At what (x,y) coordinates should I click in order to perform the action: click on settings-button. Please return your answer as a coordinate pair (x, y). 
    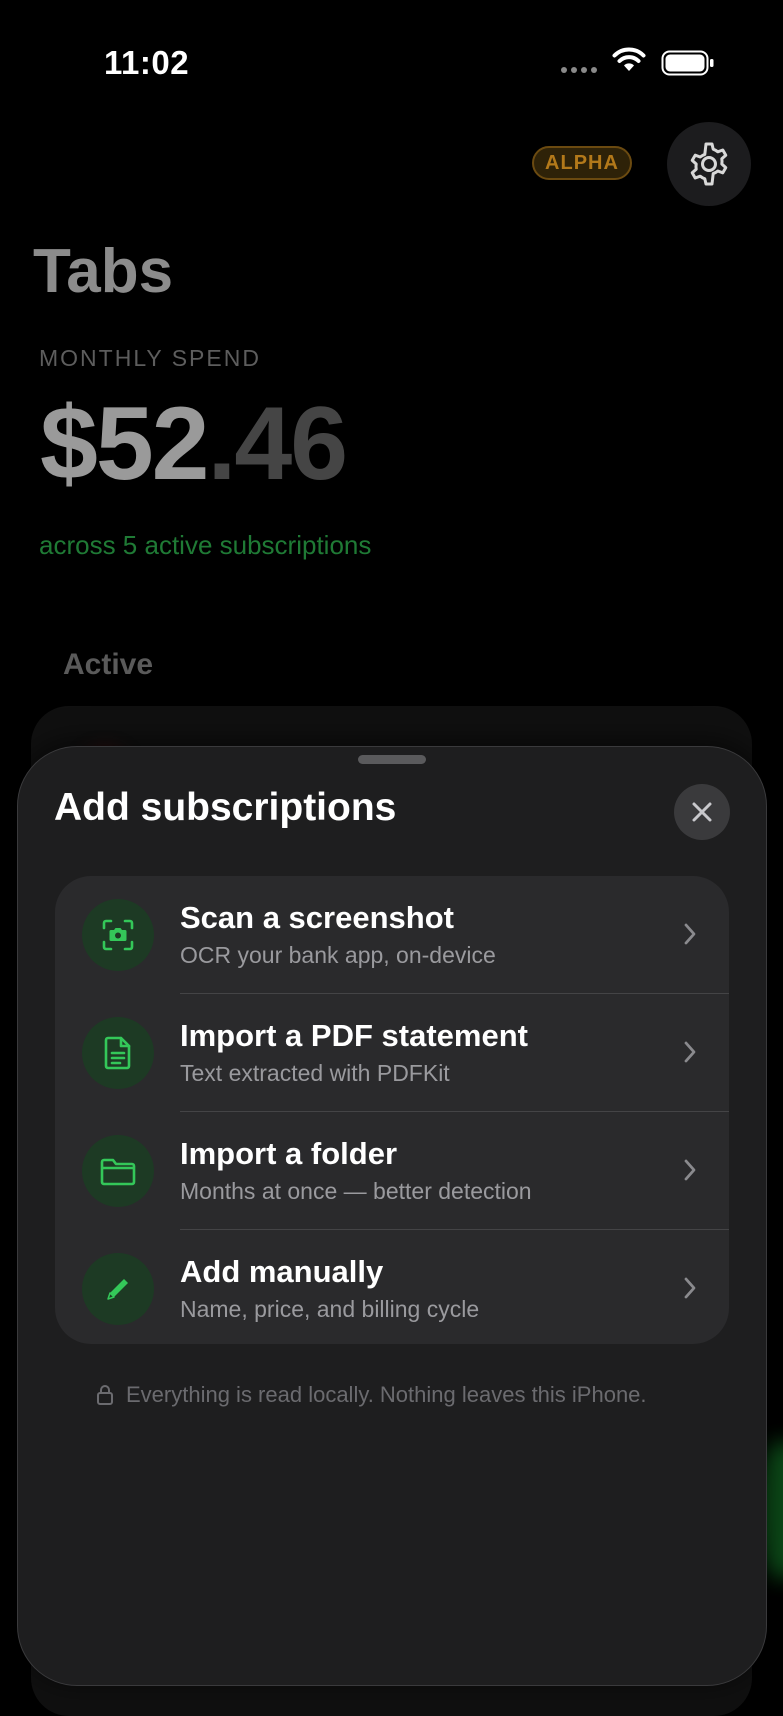
    Looking at the image, I should click on (709, 164).